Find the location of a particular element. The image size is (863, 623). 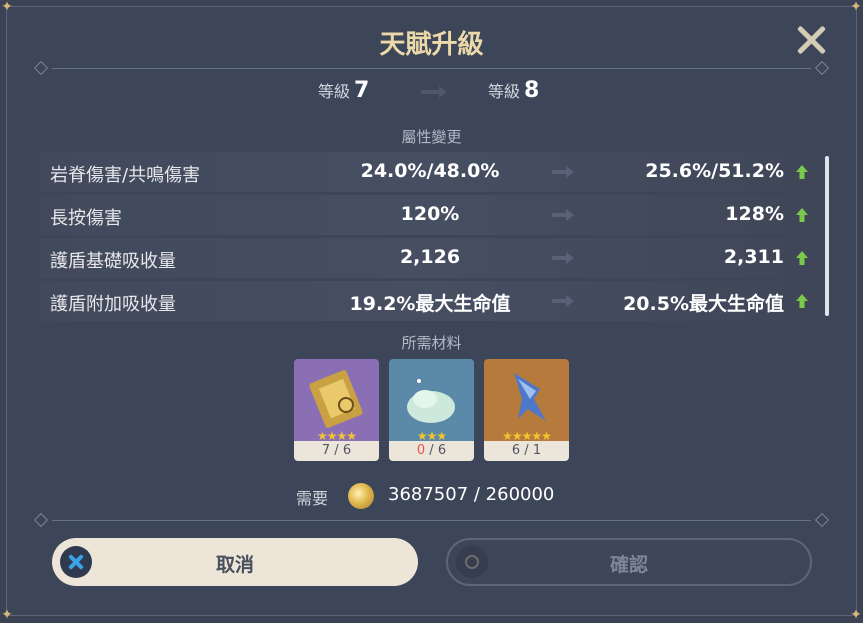

cancel-label: 取消 is located at coordinates (234, 565).